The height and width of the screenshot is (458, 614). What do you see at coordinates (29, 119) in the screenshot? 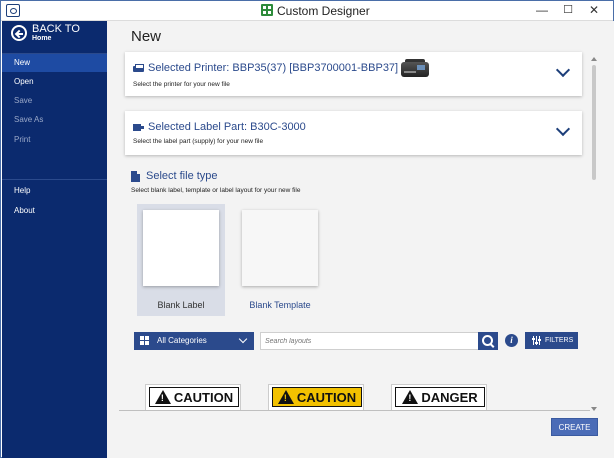
I see `sidebar-item-save-as: Save As` at bounding box center [29, 119].